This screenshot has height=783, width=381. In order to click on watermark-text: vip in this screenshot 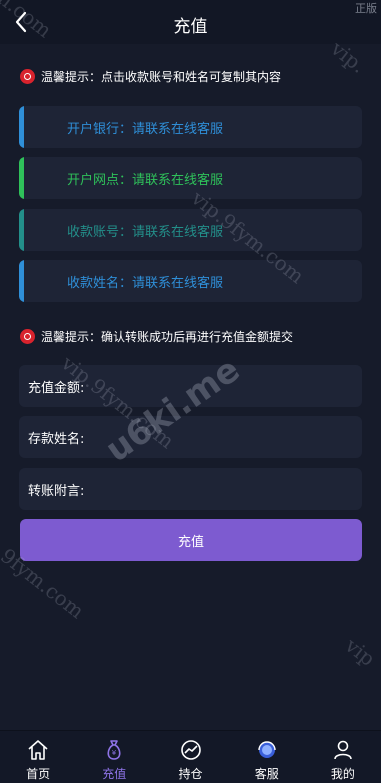, I will do `click(360, 652)`.